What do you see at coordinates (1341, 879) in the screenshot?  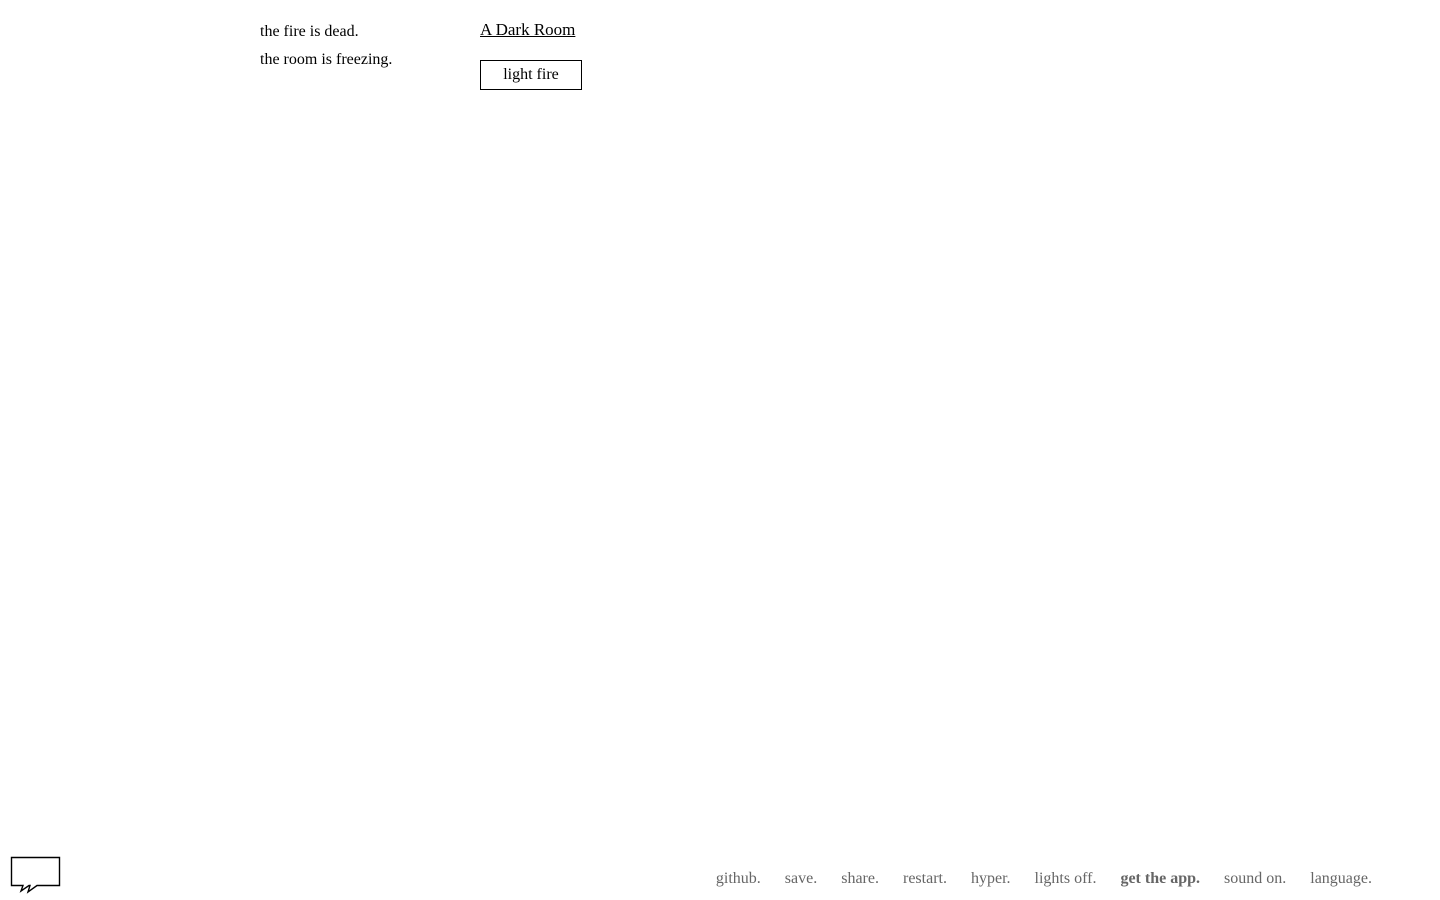 I see `menu-language: language.` at bounding box center [1341, 879].